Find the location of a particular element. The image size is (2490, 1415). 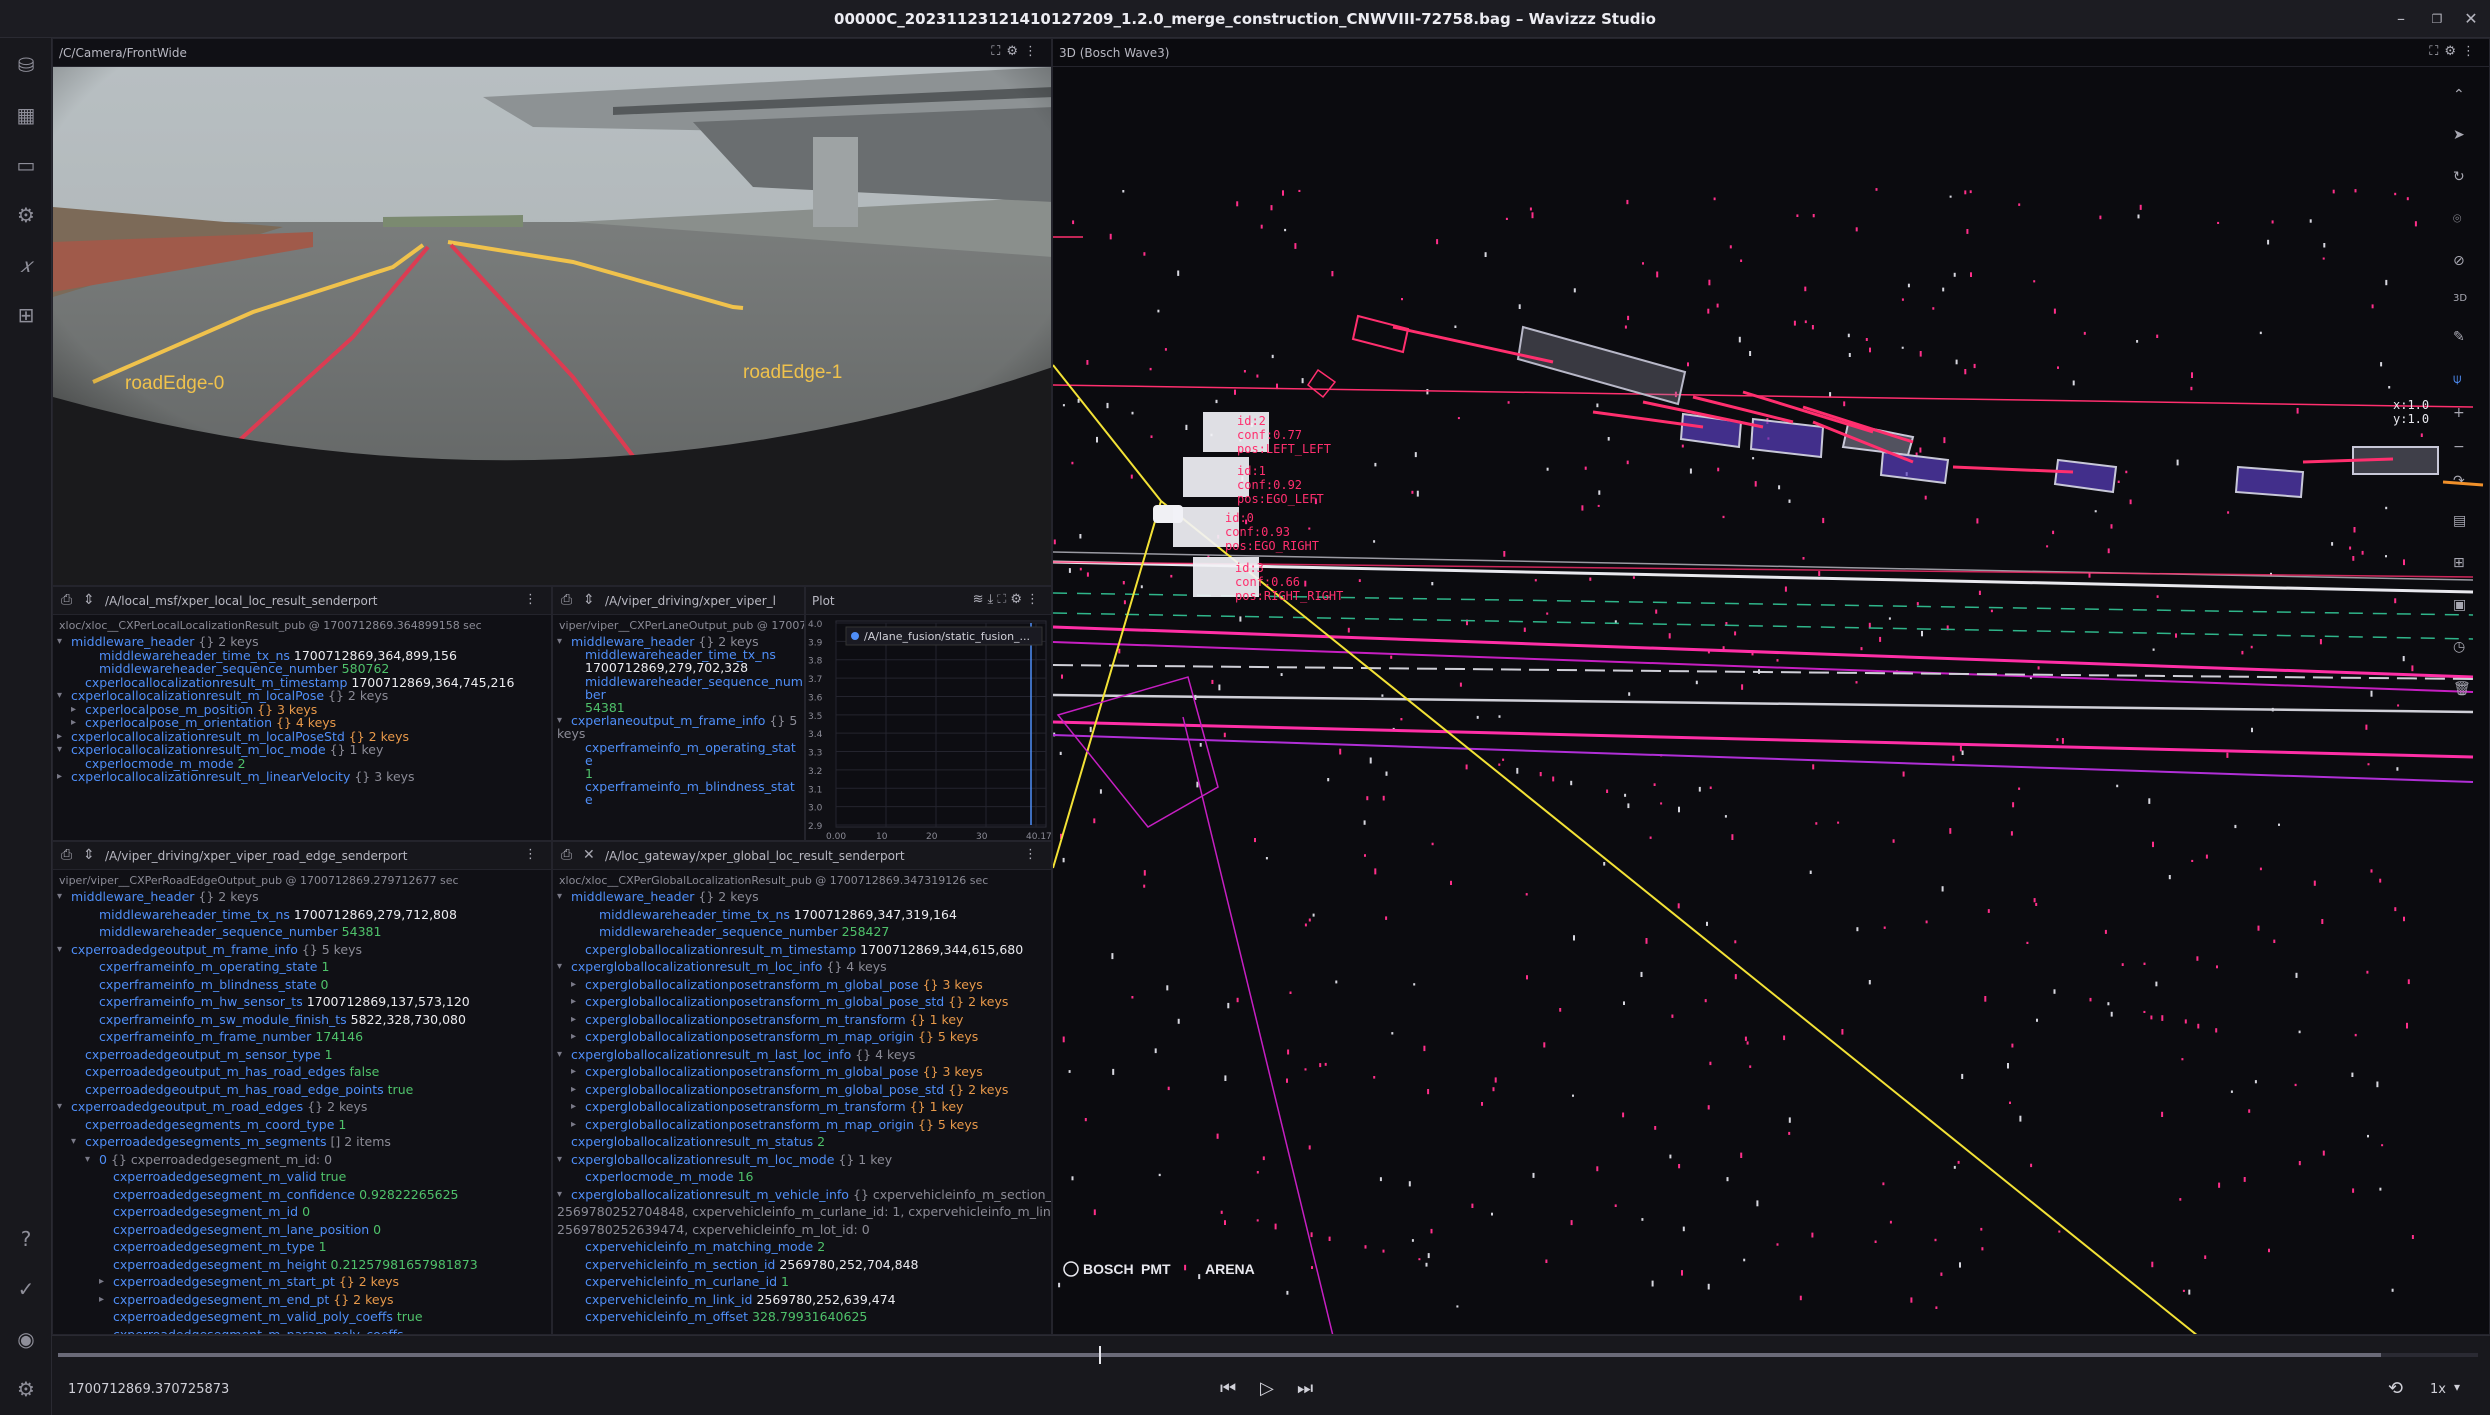

rotate-icon: ↻ is located at coordinates (2459, 177).